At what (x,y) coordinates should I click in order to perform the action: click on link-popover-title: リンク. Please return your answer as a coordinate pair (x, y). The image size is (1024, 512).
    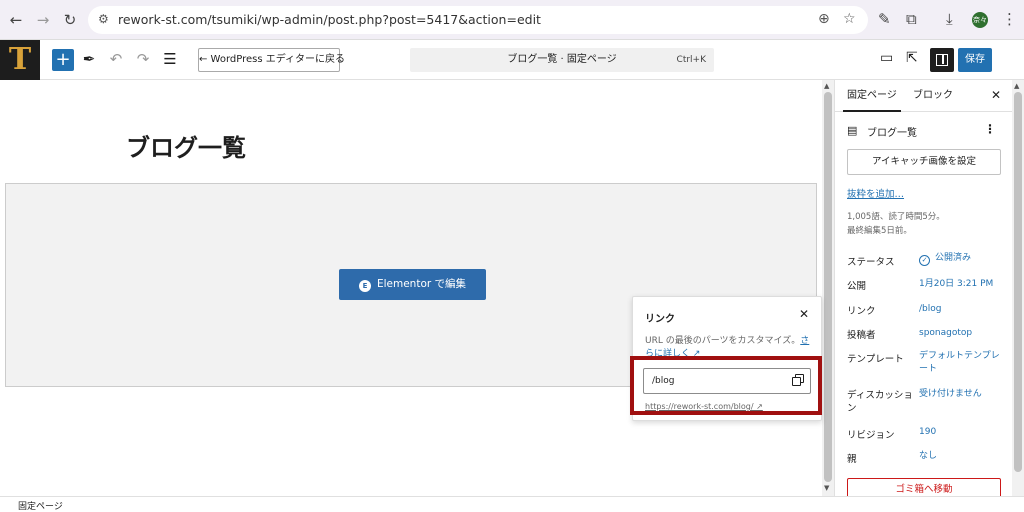
    Looking at the image, I should click on (660, 319).